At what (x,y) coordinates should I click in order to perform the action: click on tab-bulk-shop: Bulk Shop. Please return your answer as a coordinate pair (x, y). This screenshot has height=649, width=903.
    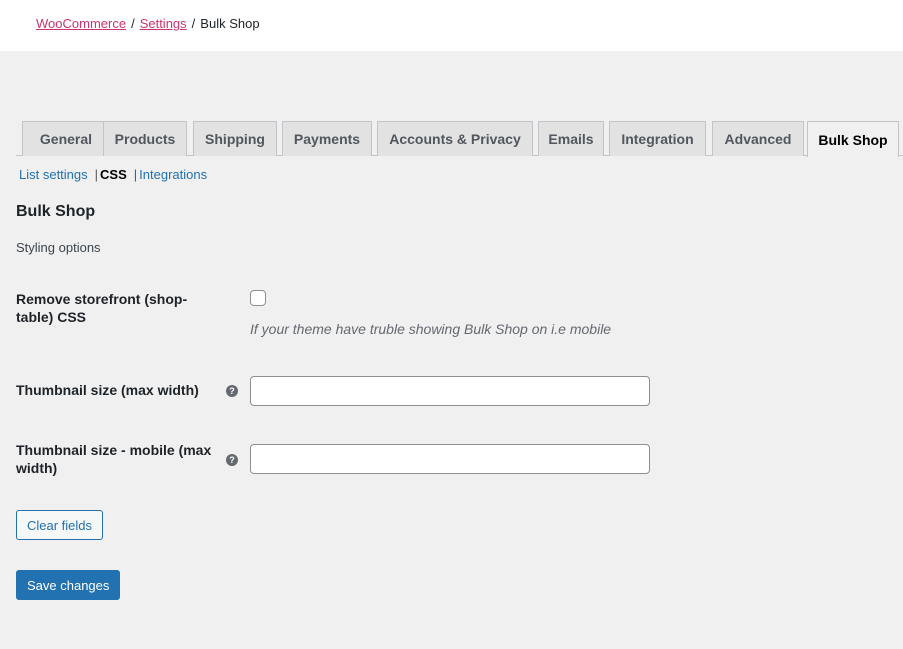
    Looking at the image, I should click on (853, 139).